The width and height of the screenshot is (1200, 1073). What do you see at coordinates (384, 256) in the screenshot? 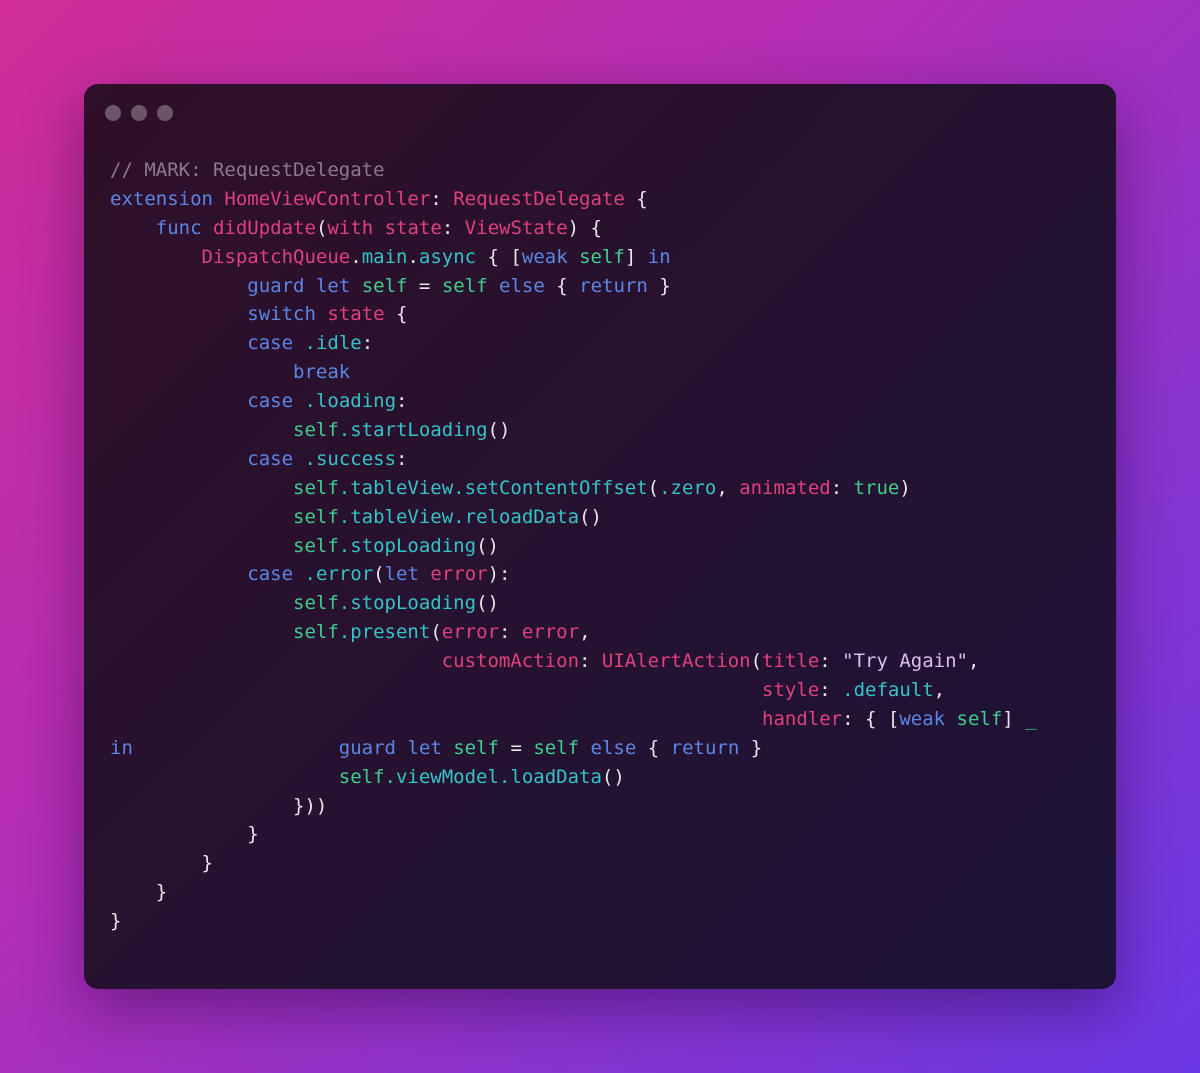
I see `member-token: main` at bounding box center [384, 256].